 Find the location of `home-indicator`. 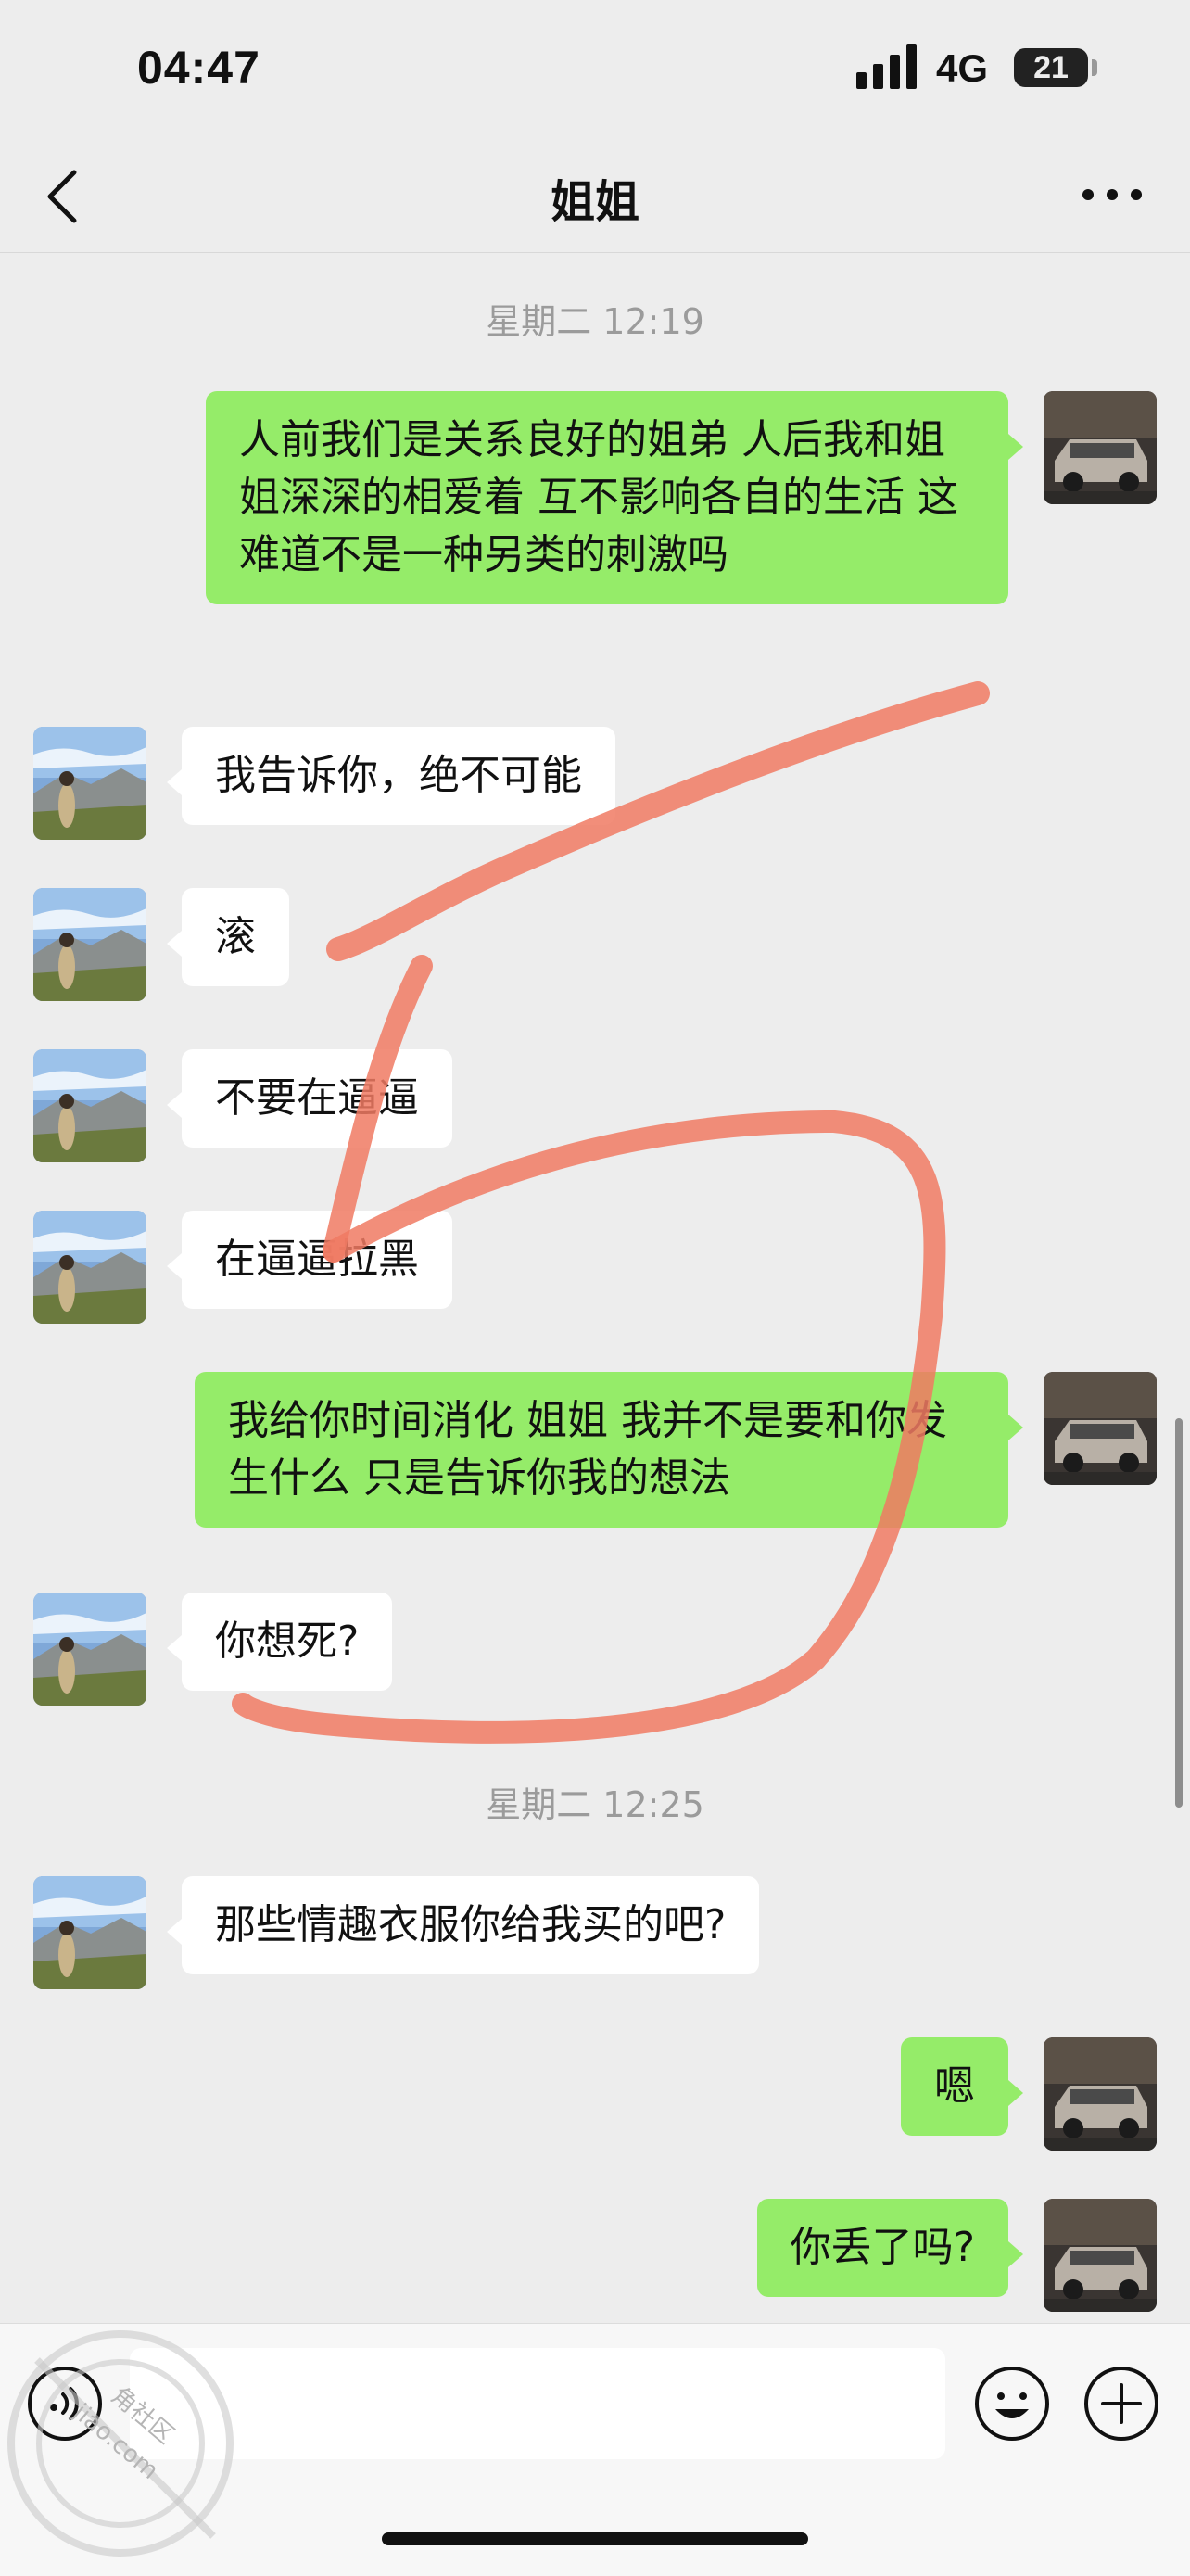

home-indicator is located at coordinates (595, 2538).